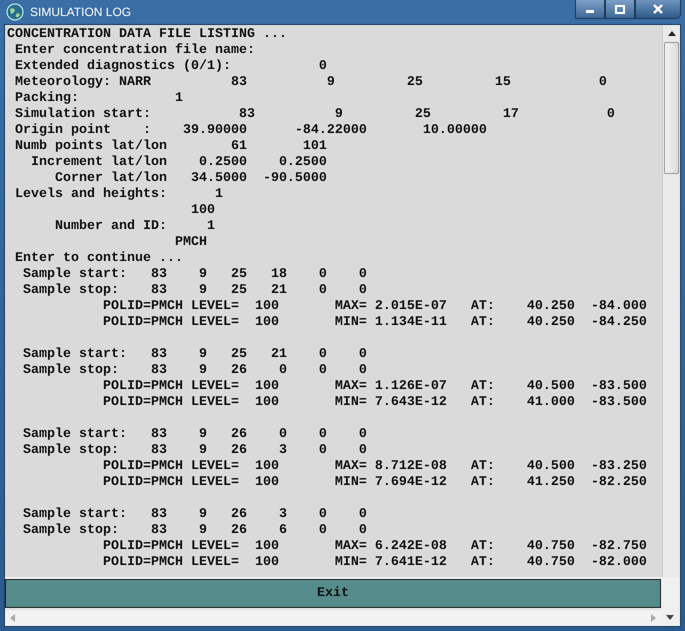 This screenshot has height=631, width=685. I want to click on right-arrow-icon, so click(653, 618).